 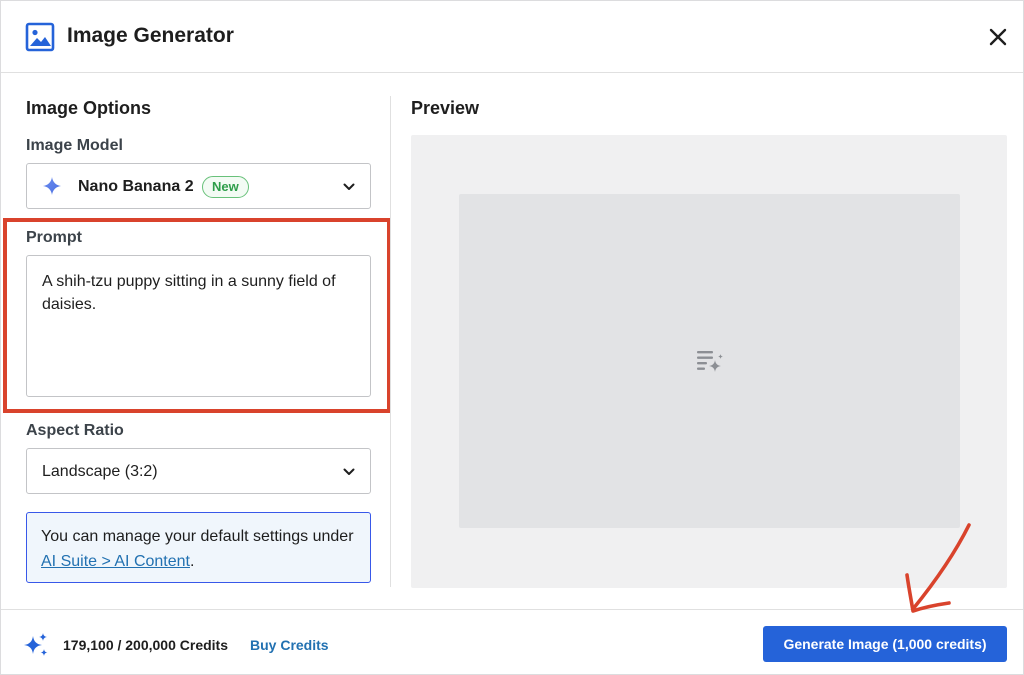 What do you see at coordinates (198, 471) in the screenshot?
I see `aspect-ratio-select: Landscape (3:2)` at bounding box center [198, 471].